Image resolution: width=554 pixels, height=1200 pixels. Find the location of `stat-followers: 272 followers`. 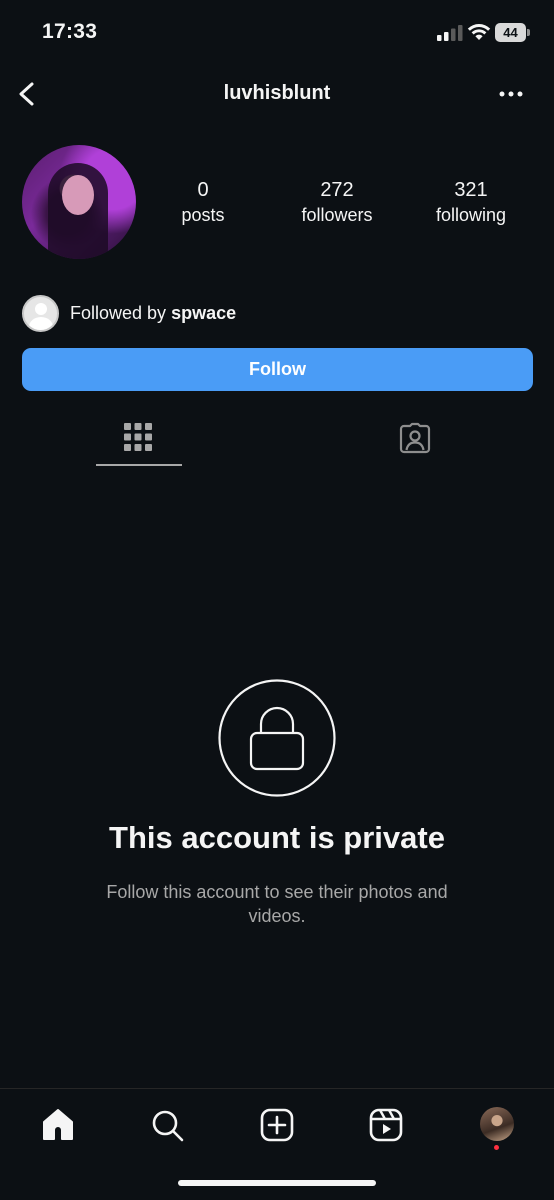

stat-followers: 272 followers is located at coordinates (337, 203).